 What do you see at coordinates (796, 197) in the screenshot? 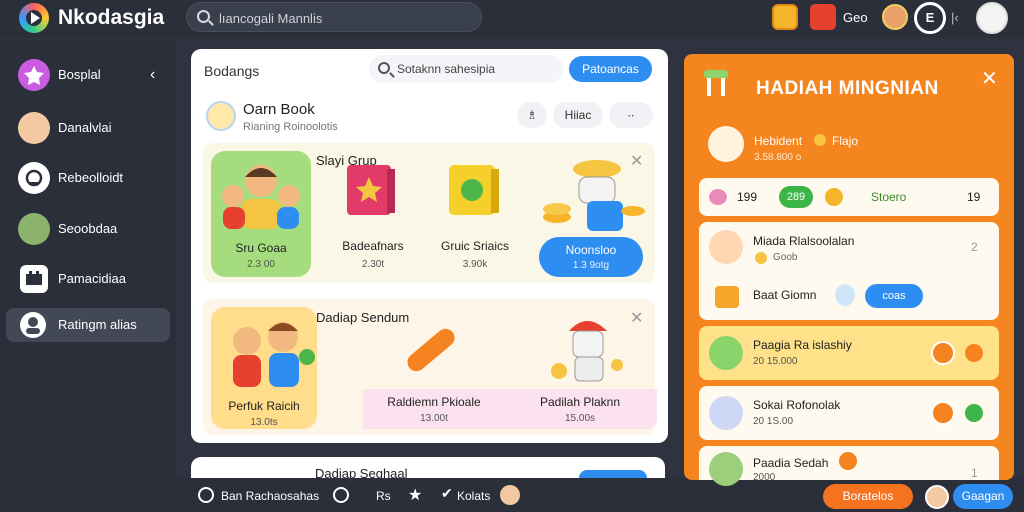
I see `stat-b: 289` at bounding box center [796, 197].